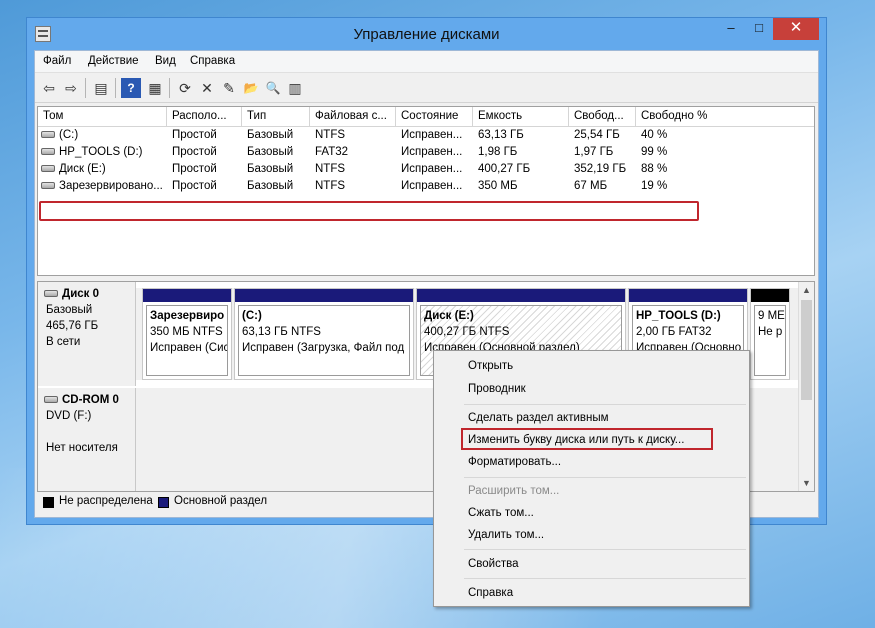 The image size is (875, 628). Describe the element at coordinates (654, 169) in the screenshot. I see `table-cell: 88 %` at that location.